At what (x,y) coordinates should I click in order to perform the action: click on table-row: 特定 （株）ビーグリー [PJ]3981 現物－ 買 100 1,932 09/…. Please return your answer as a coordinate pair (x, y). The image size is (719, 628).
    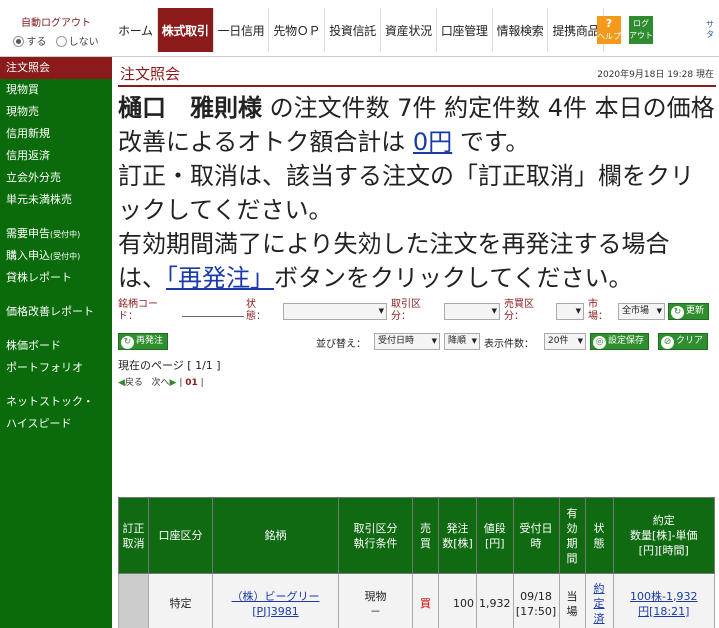
    Looking at the image, I should click on (416, 600).